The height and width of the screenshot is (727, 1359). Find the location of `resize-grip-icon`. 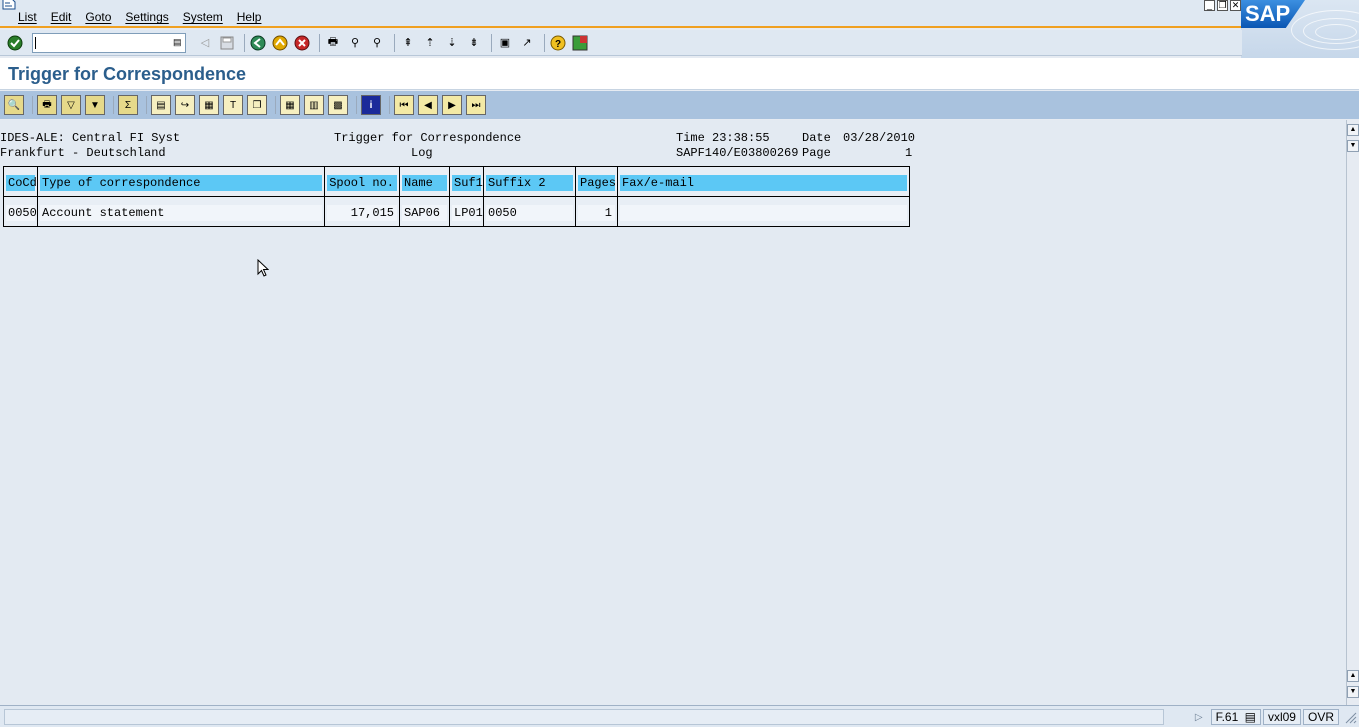

resize-grip-icon is located at coordinates (1350, 717).